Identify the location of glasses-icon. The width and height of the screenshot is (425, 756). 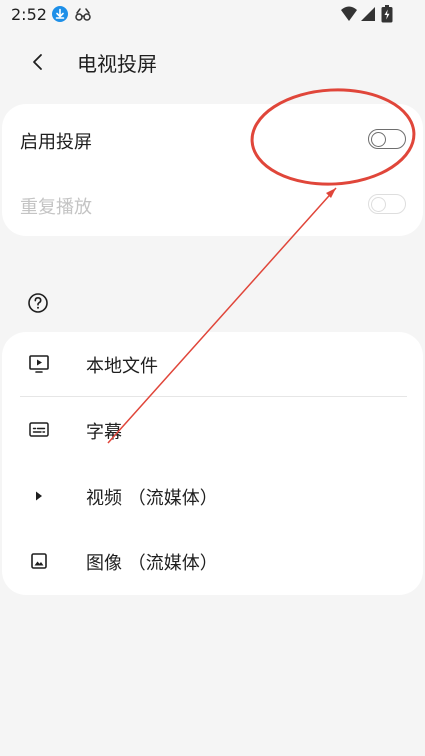
(83, 16).